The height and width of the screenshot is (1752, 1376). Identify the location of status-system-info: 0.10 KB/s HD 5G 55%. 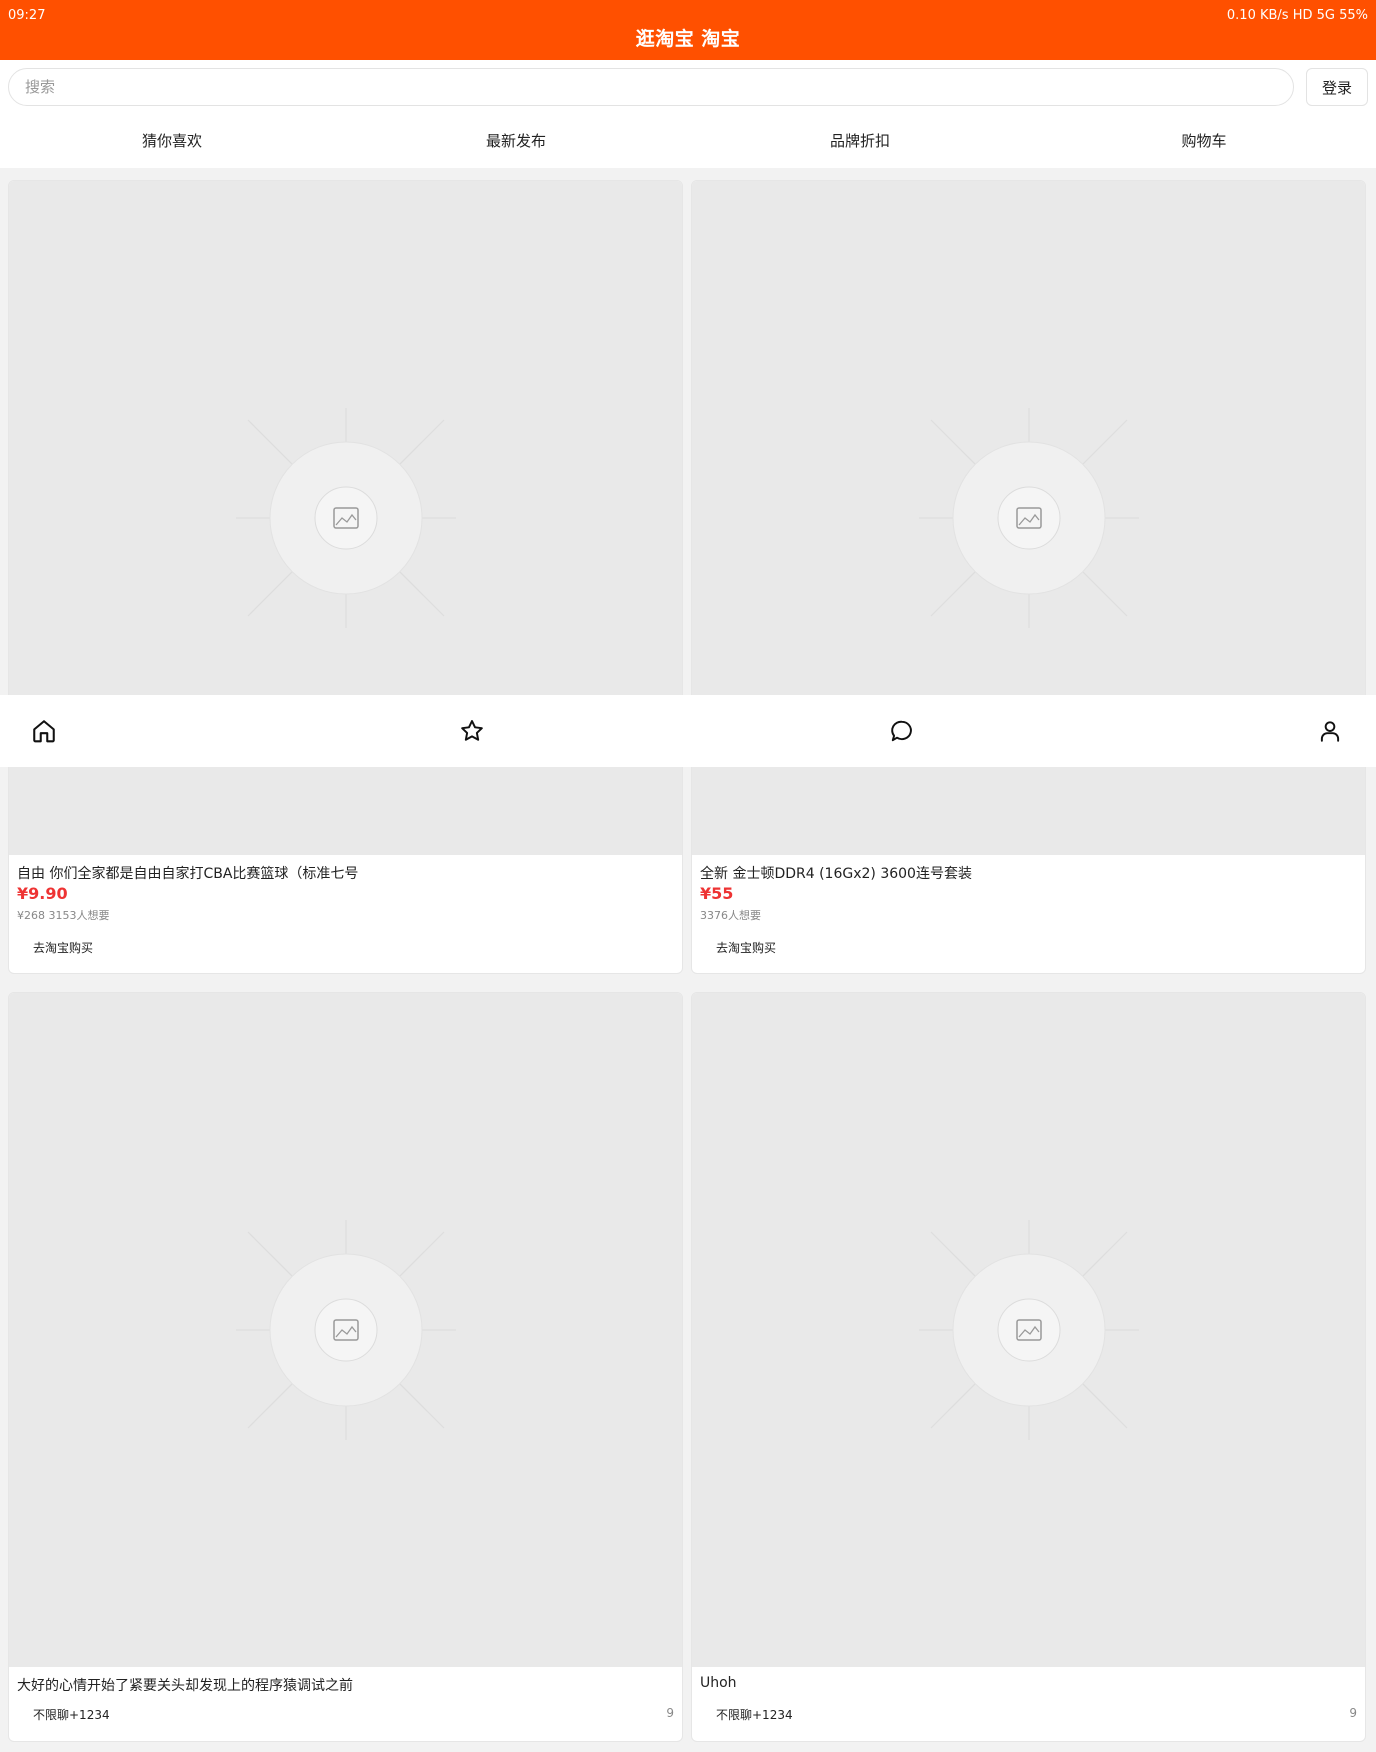
(1297, 15).